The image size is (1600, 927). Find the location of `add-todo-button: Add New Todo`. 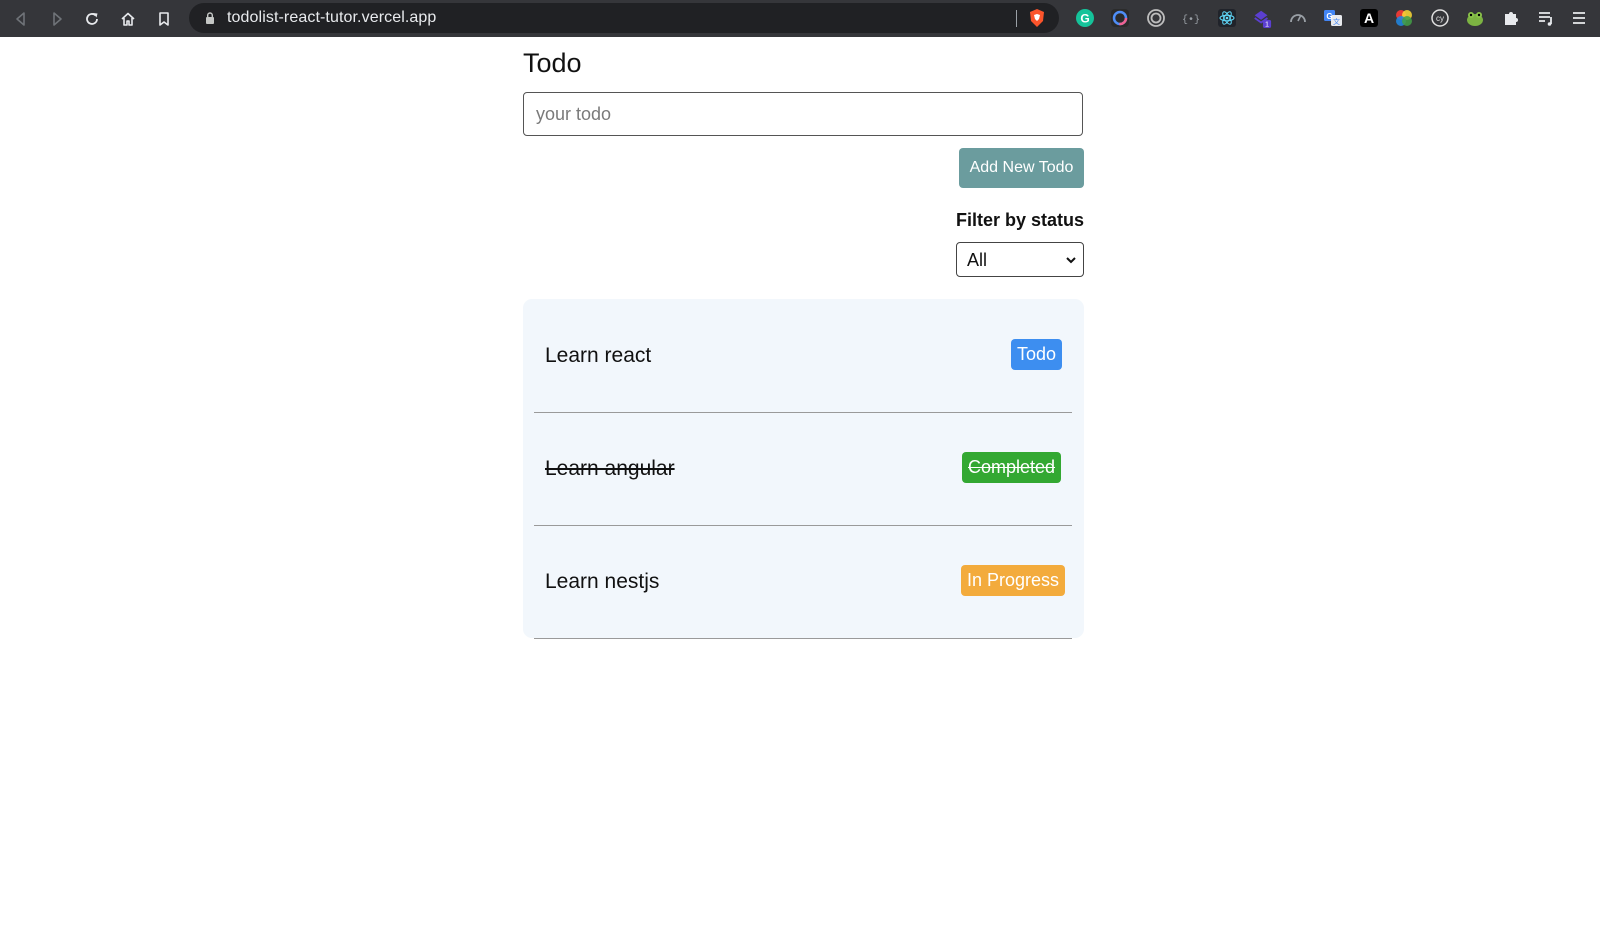

add-todo-button: Add New Todo is located at coordinates (1021, 168).